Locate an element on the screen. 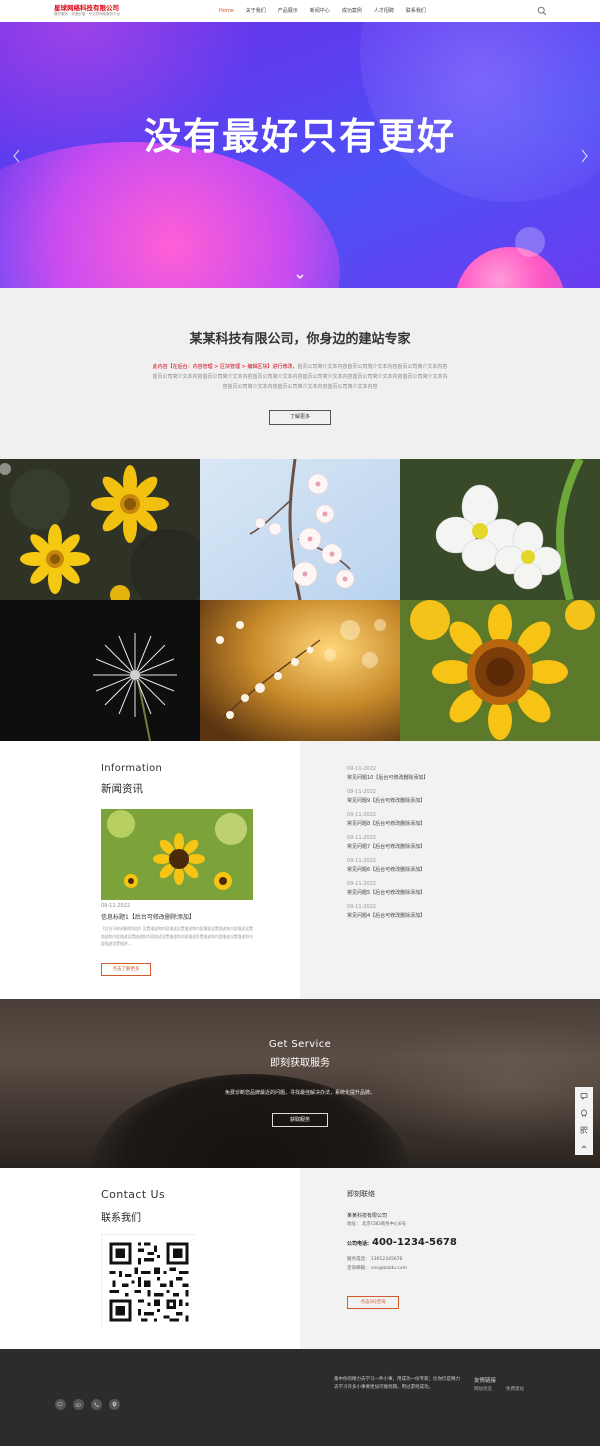 This screenshot has width=600, height=1446. search-icon is located at coordinates (542, 11).